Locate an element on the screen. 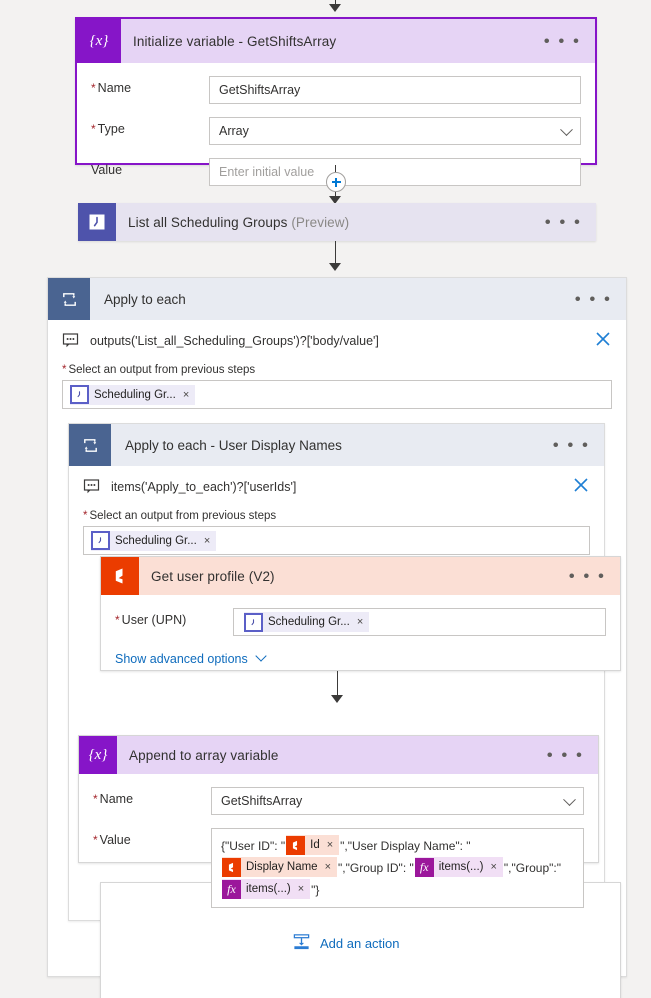 This screenshot has height=998, width=651. get-user-profile-card: Get user profile (V2) • • • User (UPN) is located at coordinates (360, 613).